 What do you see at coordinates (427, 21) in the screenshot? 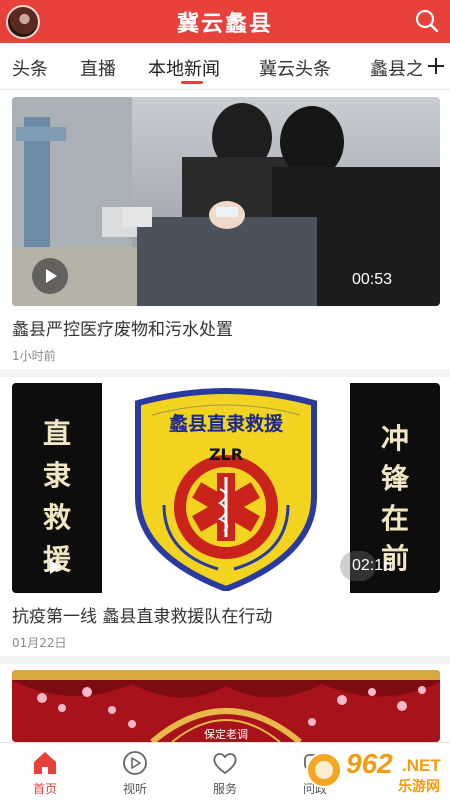
I see `search-icon` at bounding box center [427, 21].